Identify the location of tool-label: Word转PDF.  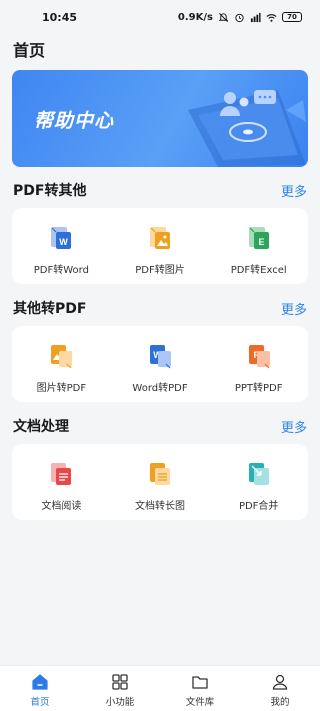
(160, 388).